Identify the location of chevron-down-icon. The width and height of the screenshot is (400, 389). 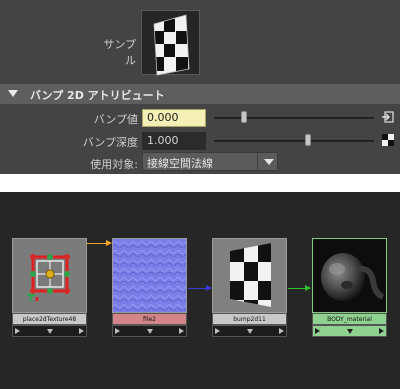
(269, 162).